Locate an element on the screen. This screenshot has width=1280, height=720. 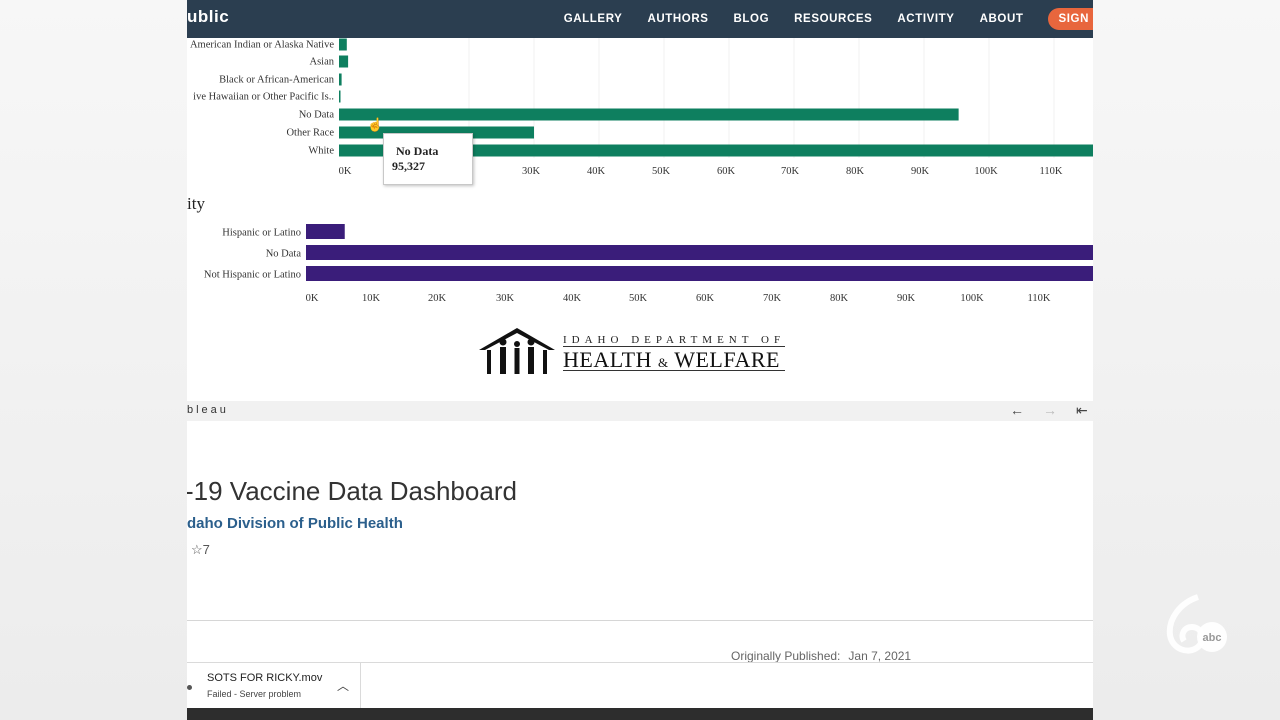
first-page-icon: ⇤ is located at coordinates (1082, 410).